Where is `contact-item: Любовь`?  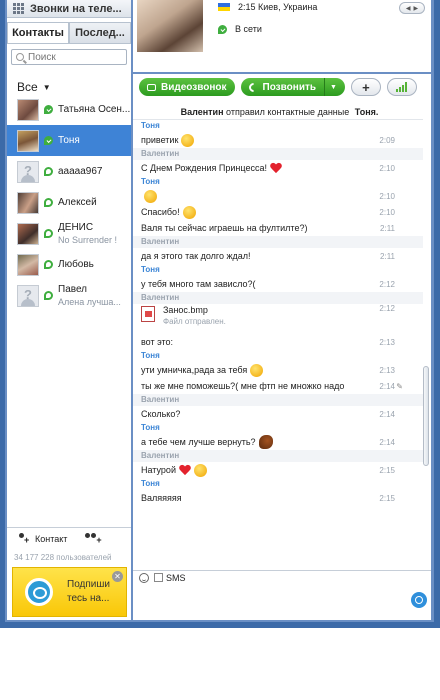 contact-item: Любовь is located at coordinates (69, 264).